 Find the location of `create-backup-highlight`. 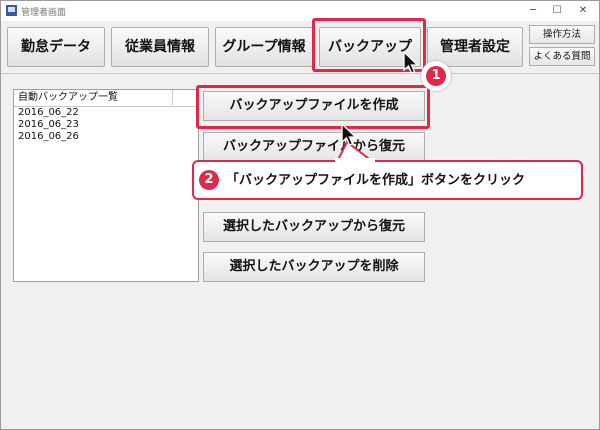

create-backup-highlight is located at coordinates (313, 107).